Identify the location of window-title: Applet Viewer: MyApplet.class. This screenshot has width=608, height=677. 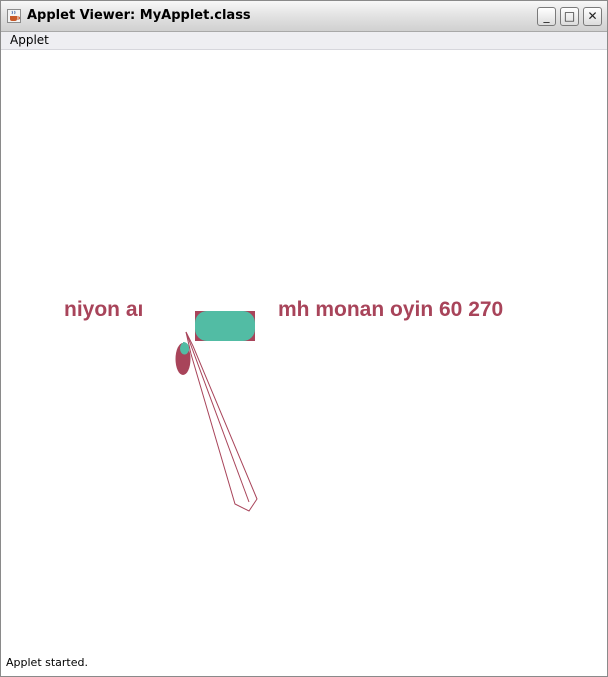
(139, 15).